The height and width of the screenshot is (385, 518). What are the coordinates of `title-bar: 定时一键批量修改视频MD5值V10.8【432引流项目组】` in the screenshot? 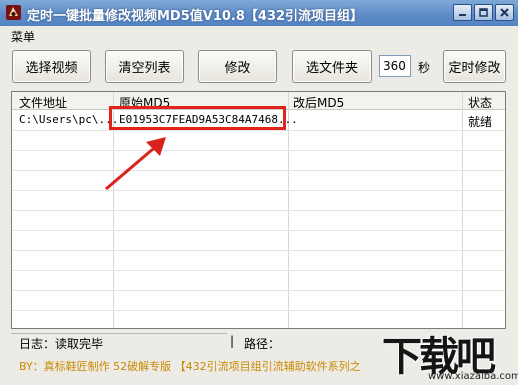 It's located at (259, 13).